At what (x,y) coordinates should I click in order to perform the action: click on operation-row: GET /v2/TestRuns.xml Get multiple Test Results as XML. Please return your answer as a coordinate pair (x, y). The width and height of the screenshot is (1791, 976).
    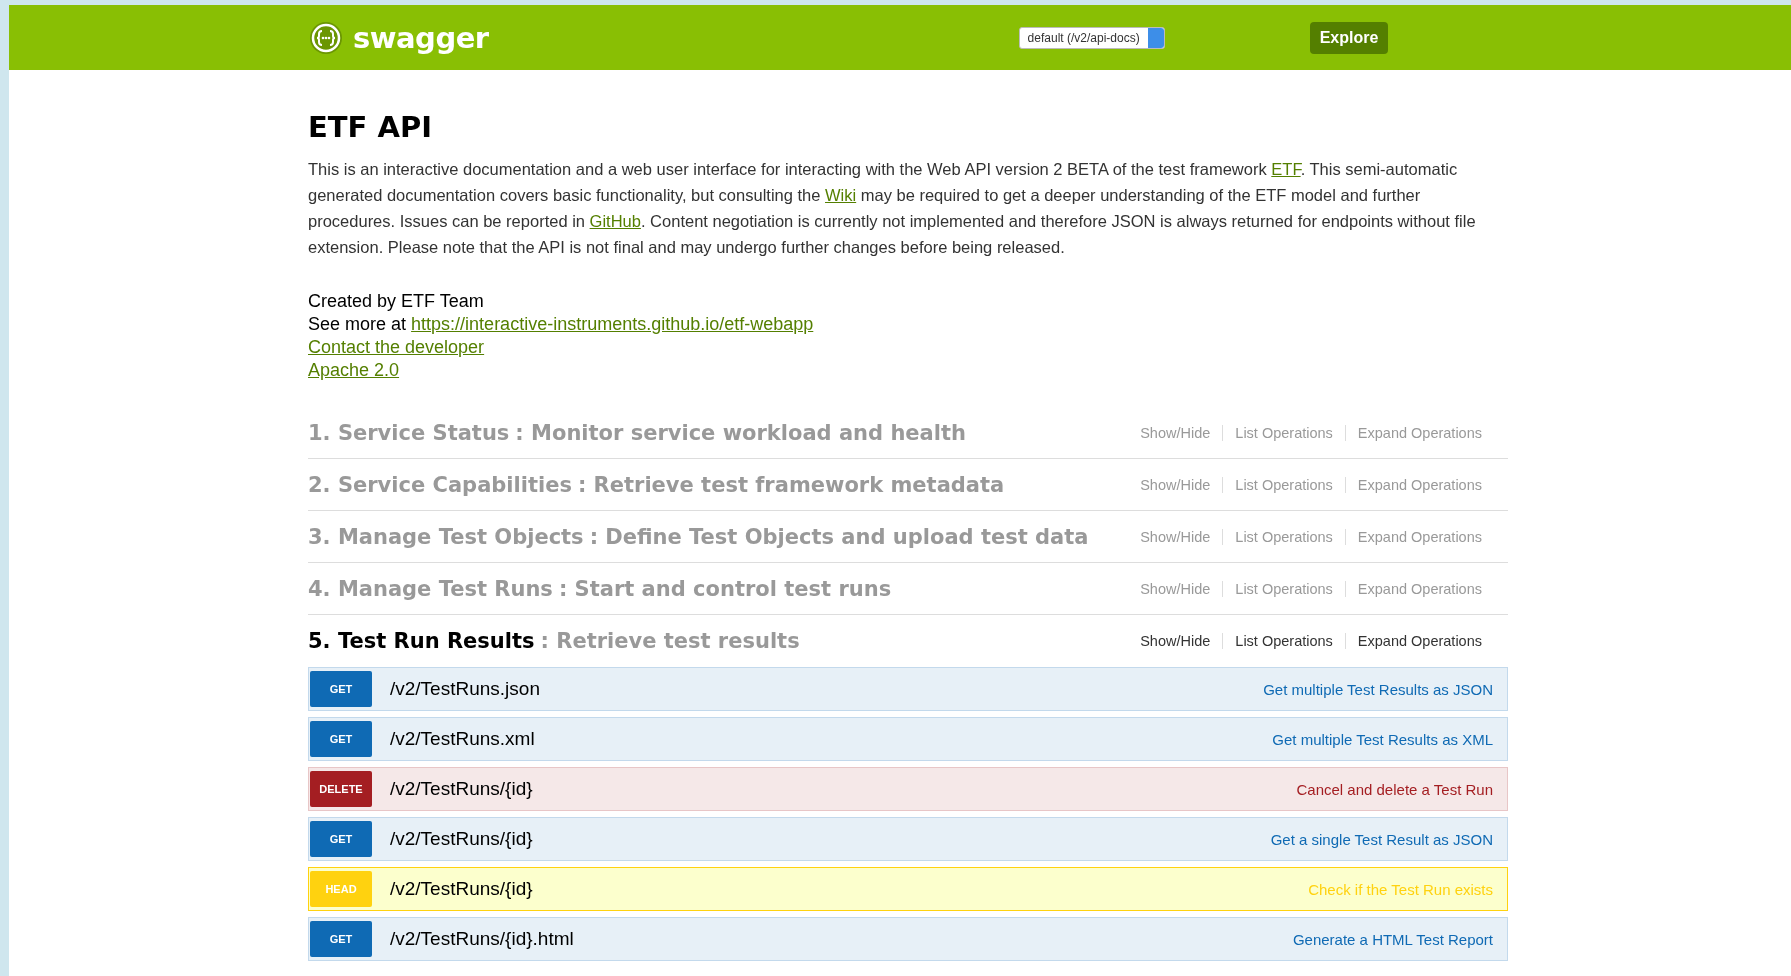
    Looking at the image, I should click on (908, 739).